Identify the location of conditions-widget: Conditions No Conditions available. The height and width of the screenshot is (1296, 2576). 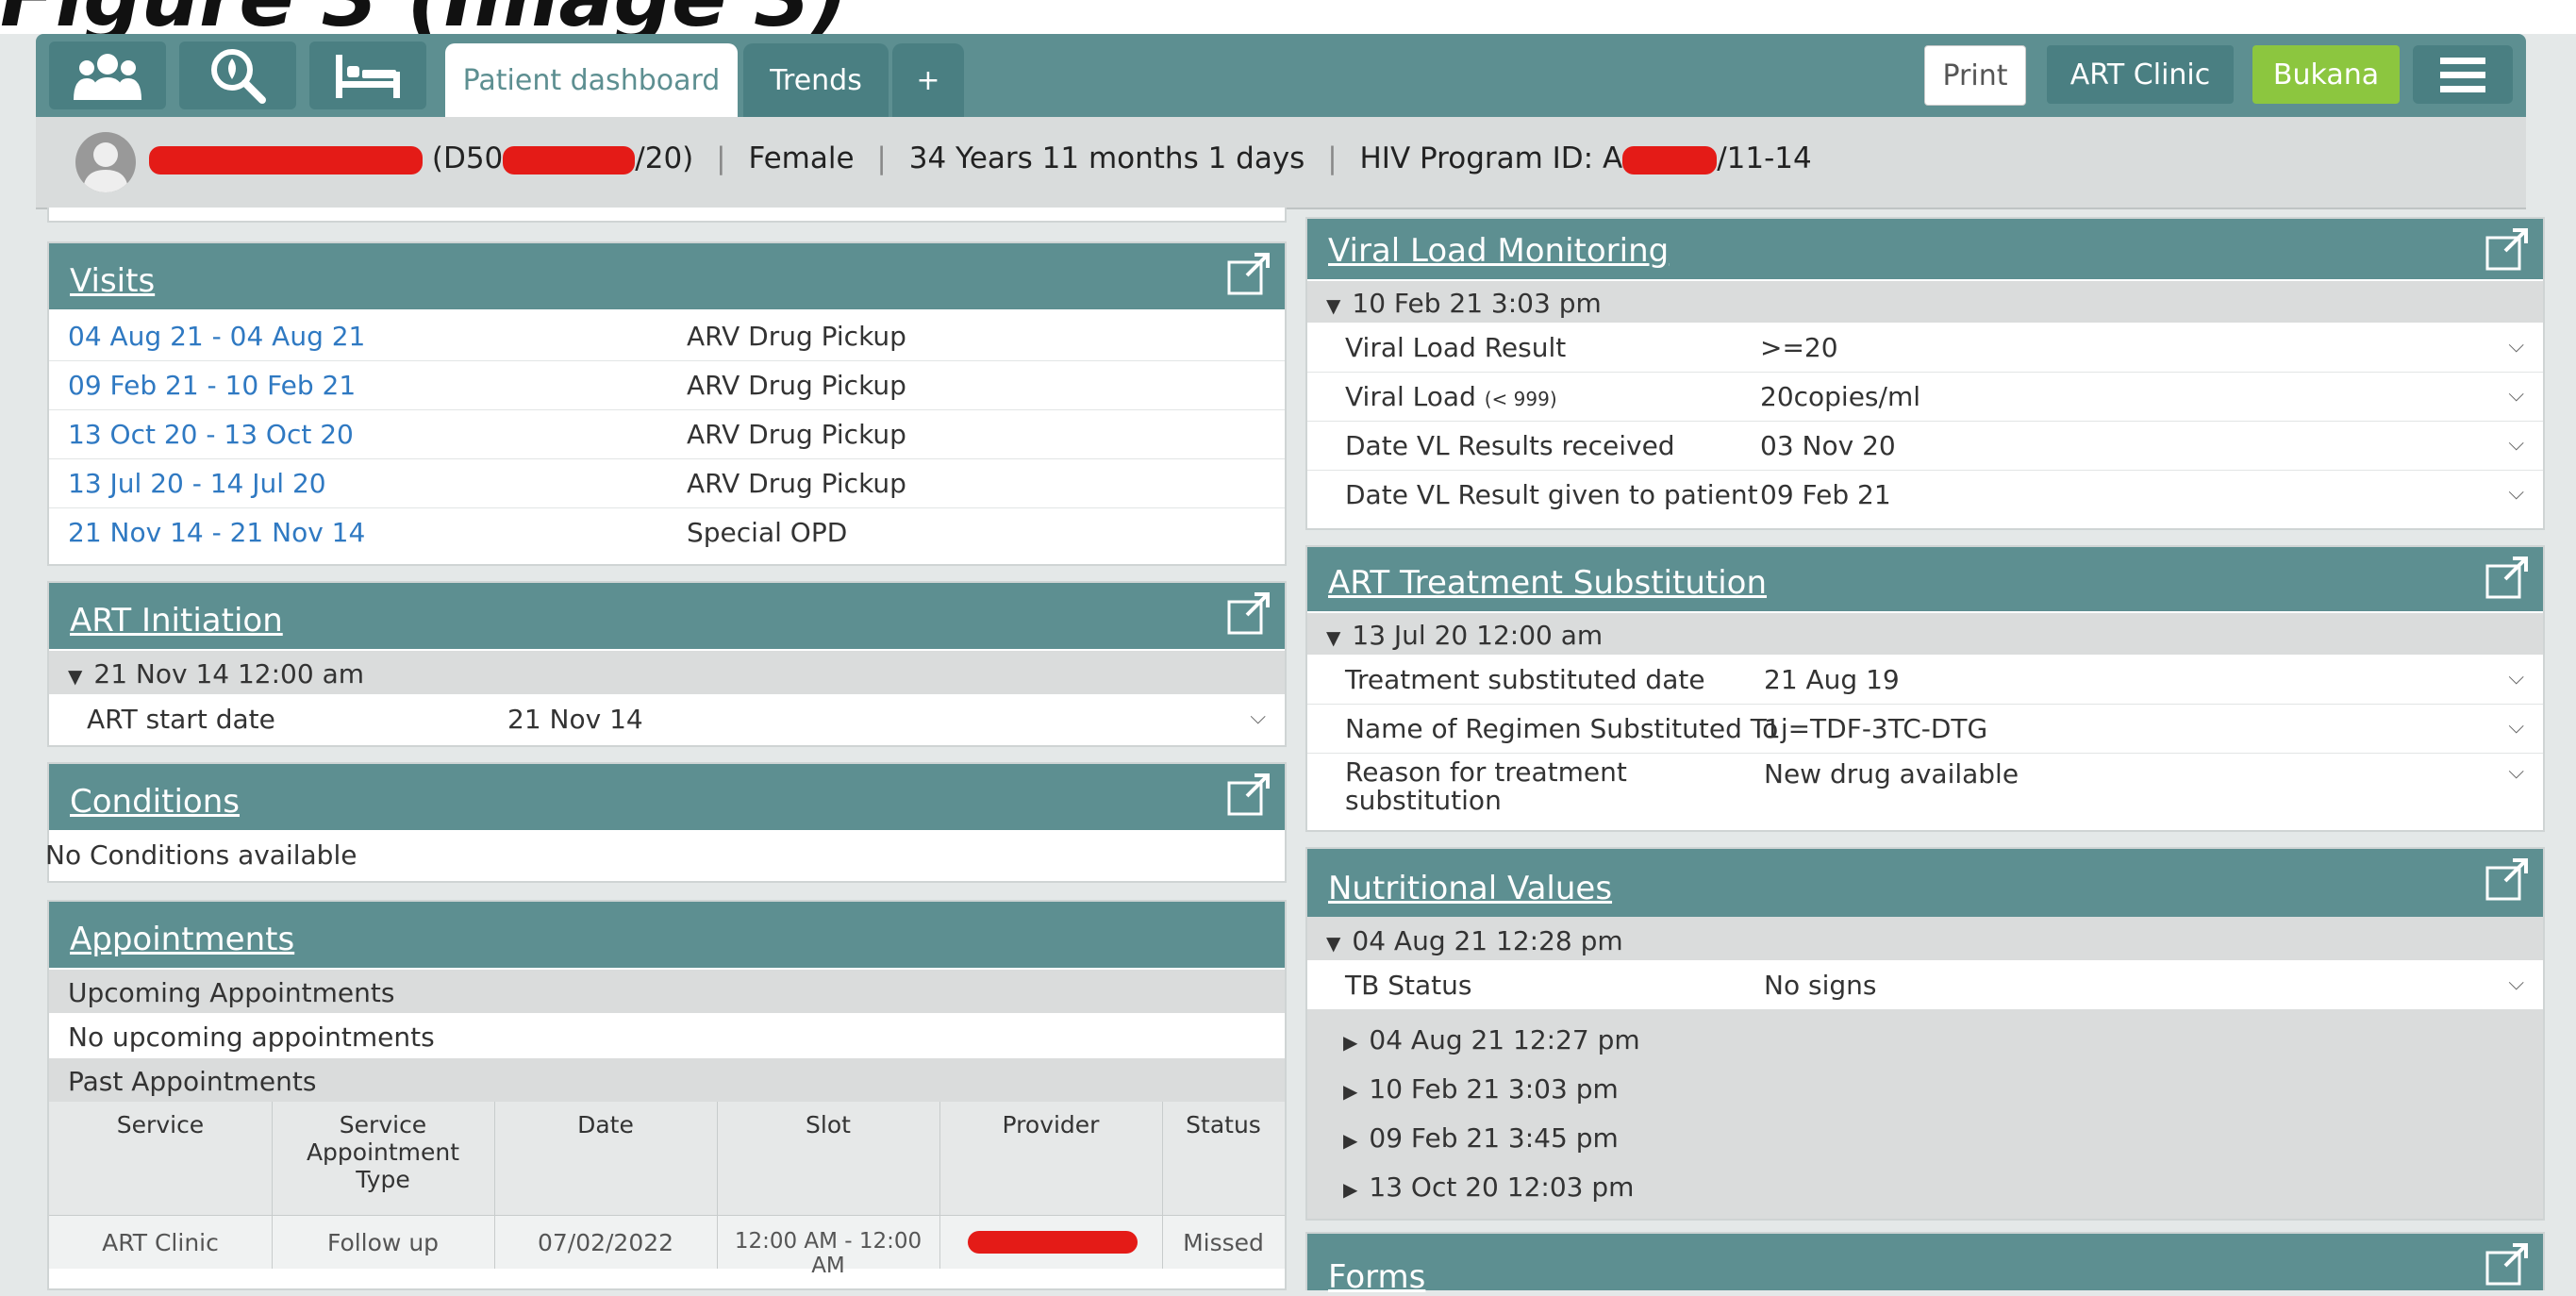
(666, 822).